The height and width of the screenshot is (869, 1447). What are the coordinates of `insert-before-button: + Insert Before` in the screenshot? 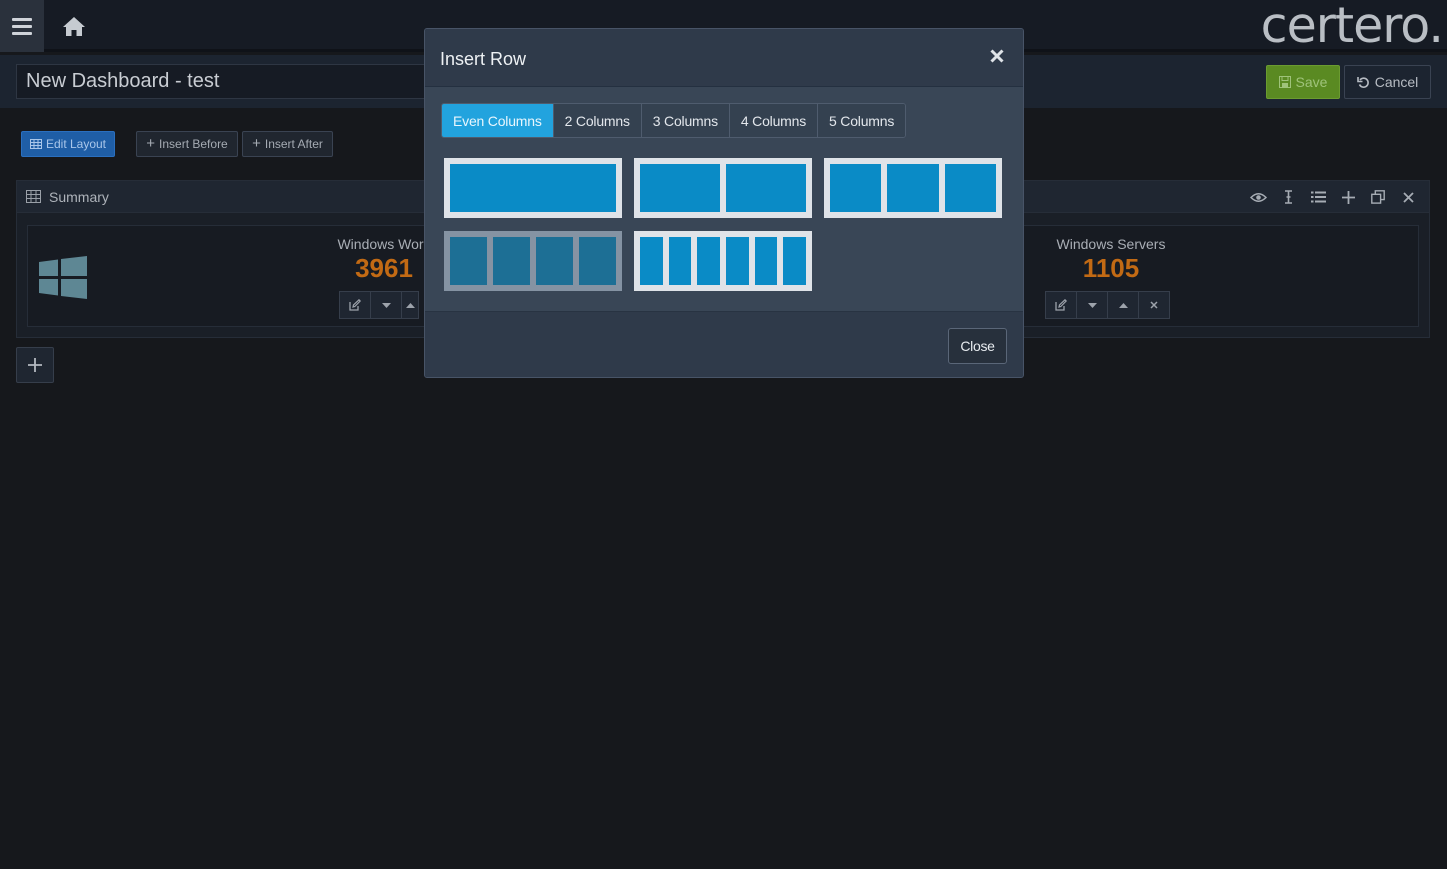 It's located at (187, 144).